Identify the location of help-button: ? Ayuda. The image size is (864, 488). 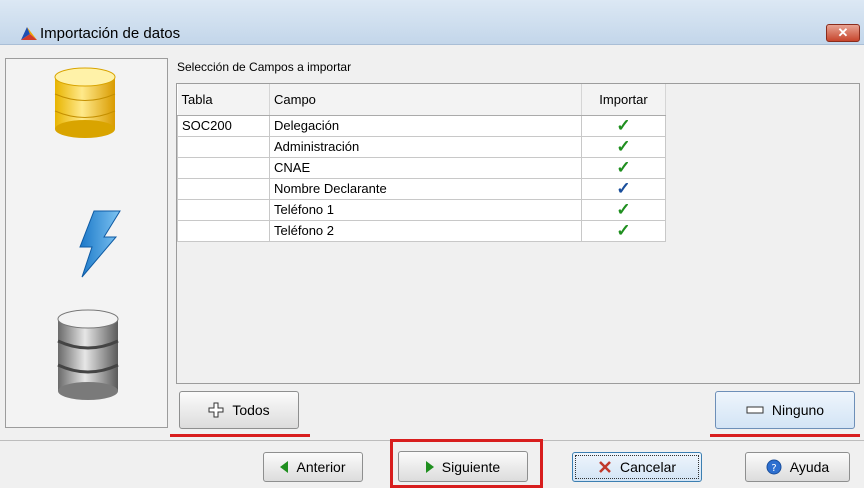
(797, 467).